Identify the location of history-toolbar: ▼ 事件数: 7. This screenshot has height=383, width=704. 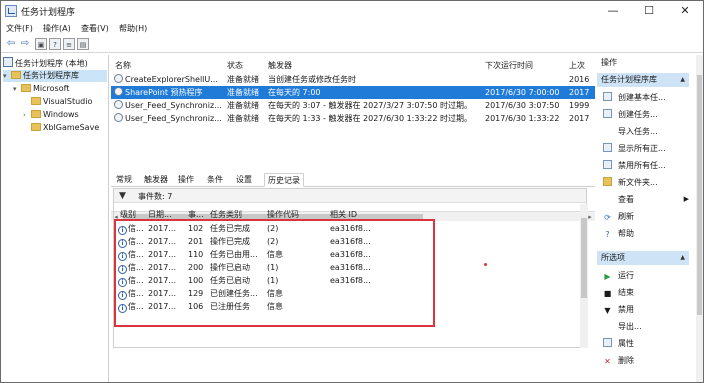
(350, 196).